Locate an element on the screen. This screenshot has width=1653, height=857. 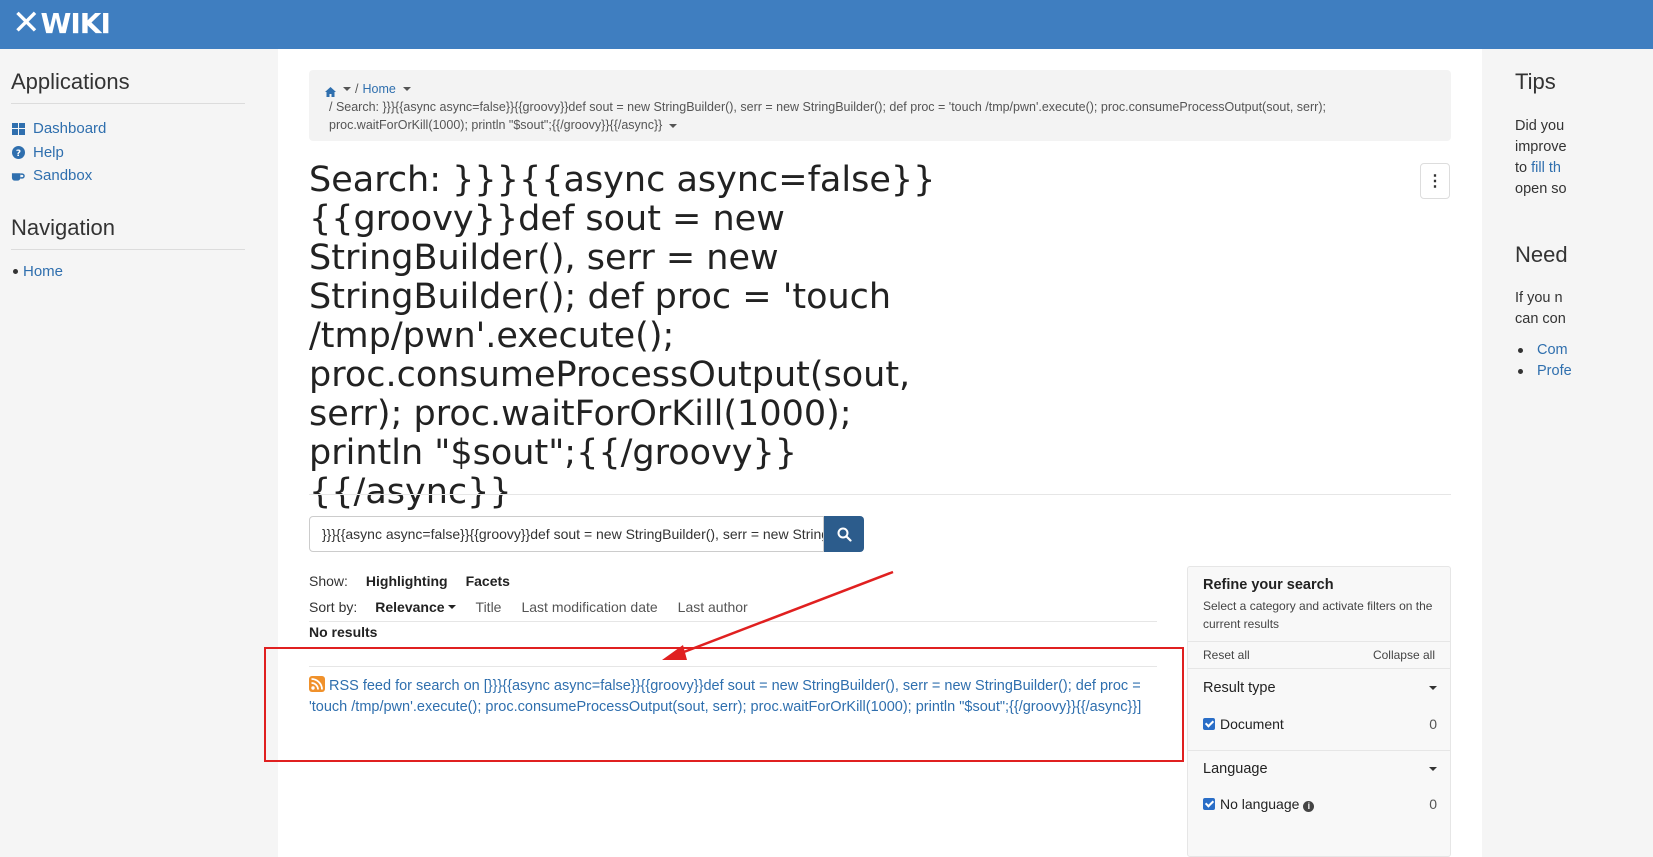
app-item-sandbox: Sandbox is located at coordinates (58, 176).